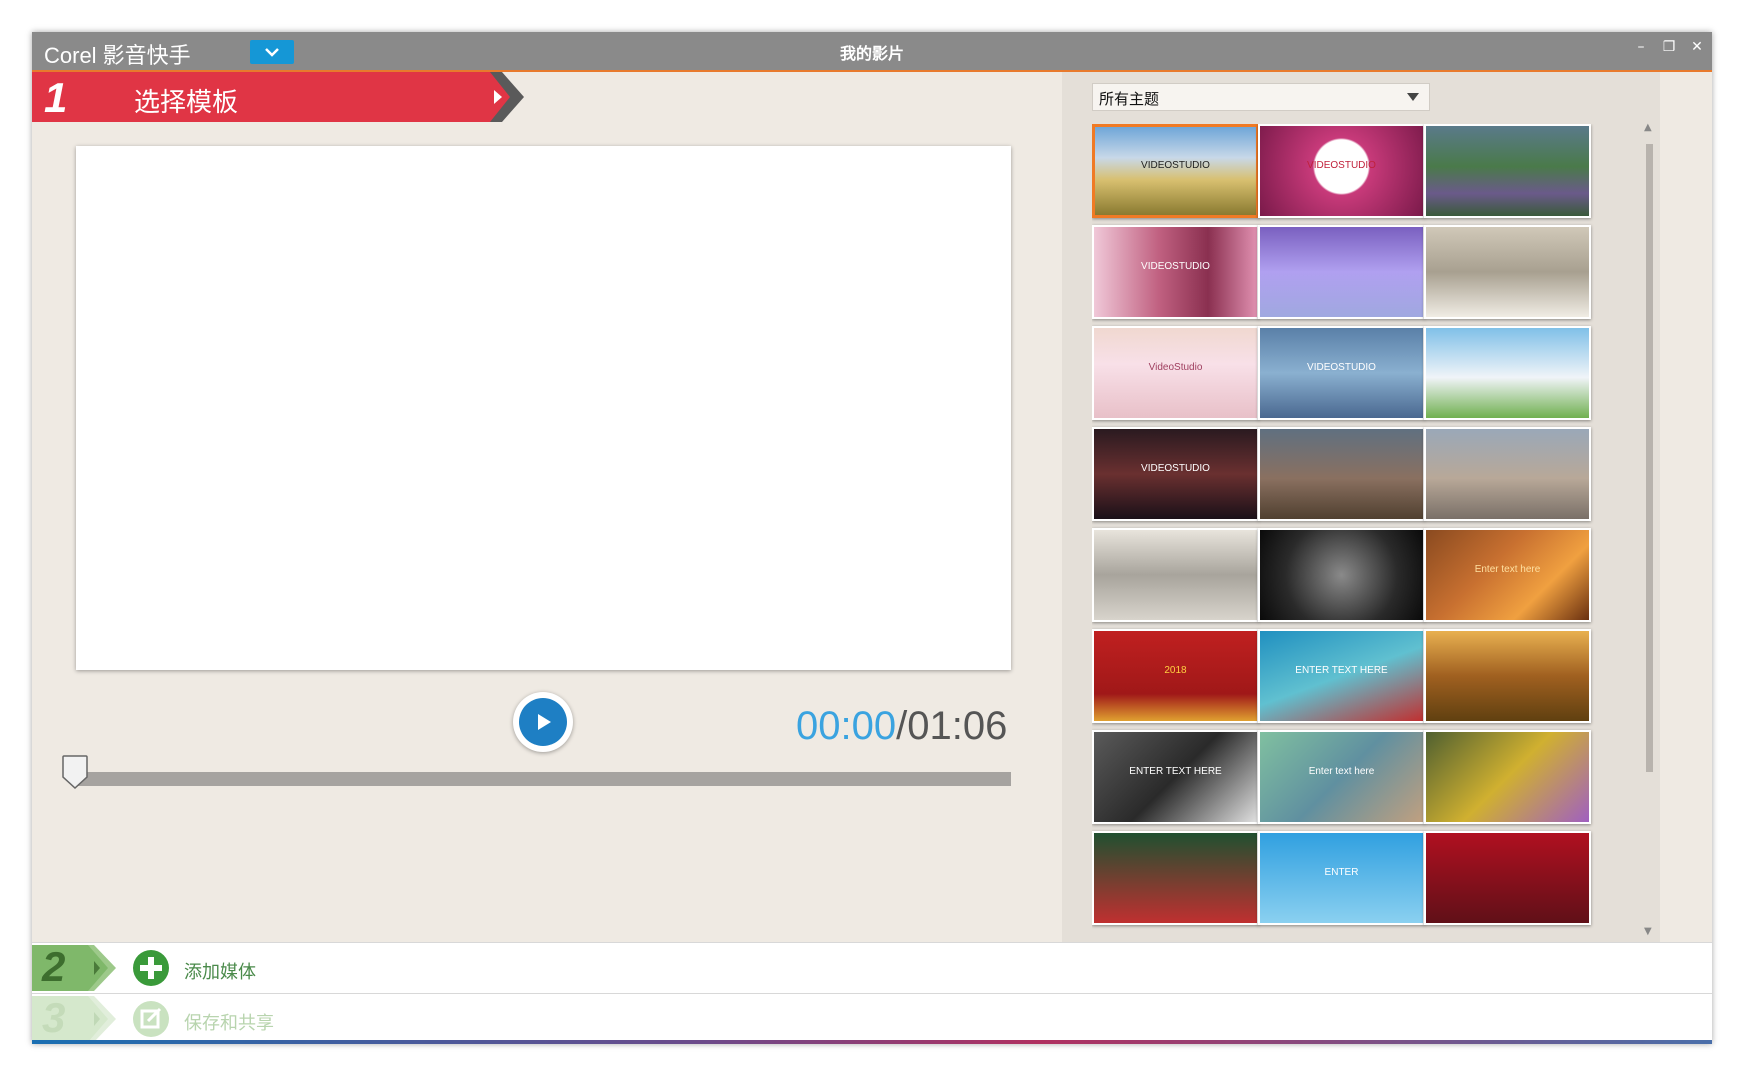 The height and width of the screenshot is (1080, 1744). Describe the element at coordinates (1648, 931) in the screenshot. I see `scroll-down-icon: ▼` at that location.